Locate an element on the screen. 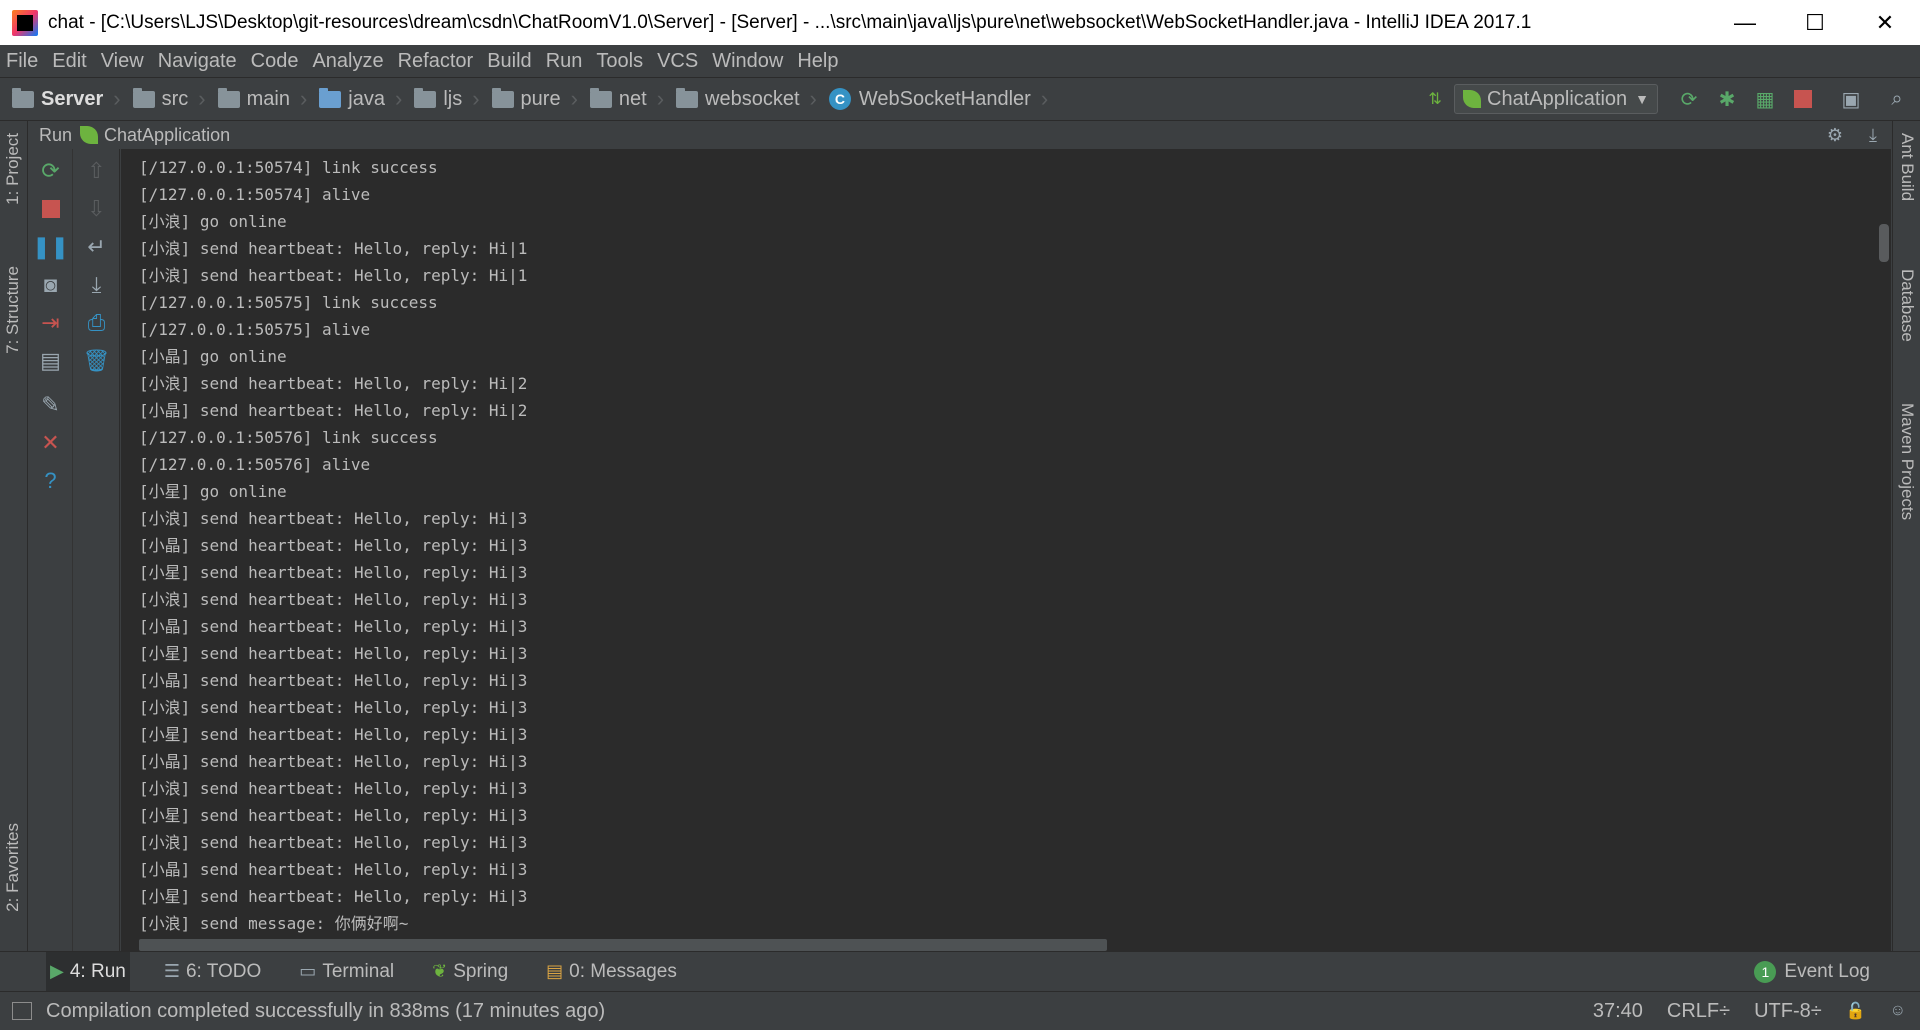  tab-database: Database is located at coordinates (1907, 305).